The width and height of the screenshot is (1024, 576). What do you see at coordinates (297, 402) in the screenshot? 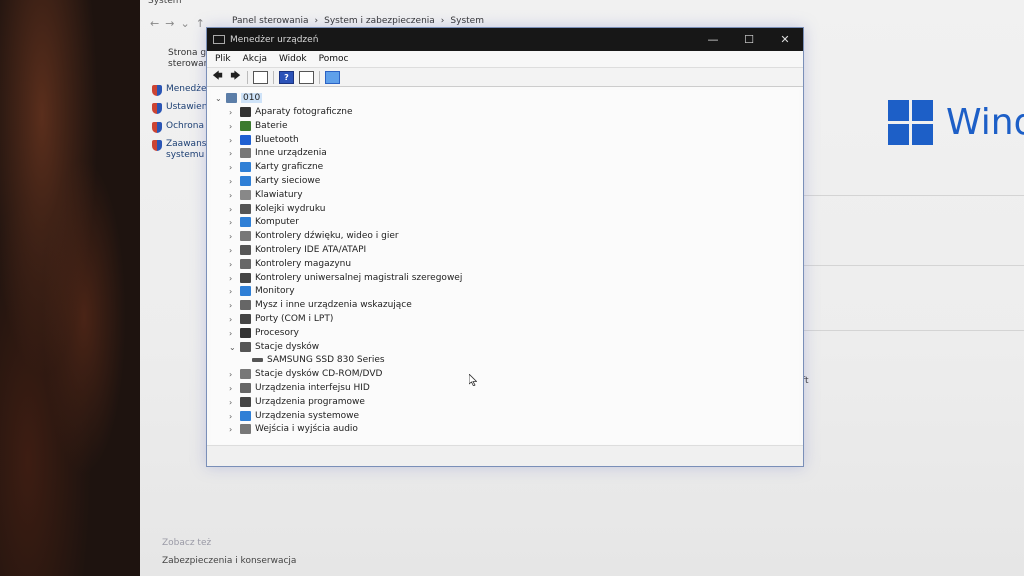
I see `tree-item: › Urządzenia programowe` at bounding box center [297, 402].